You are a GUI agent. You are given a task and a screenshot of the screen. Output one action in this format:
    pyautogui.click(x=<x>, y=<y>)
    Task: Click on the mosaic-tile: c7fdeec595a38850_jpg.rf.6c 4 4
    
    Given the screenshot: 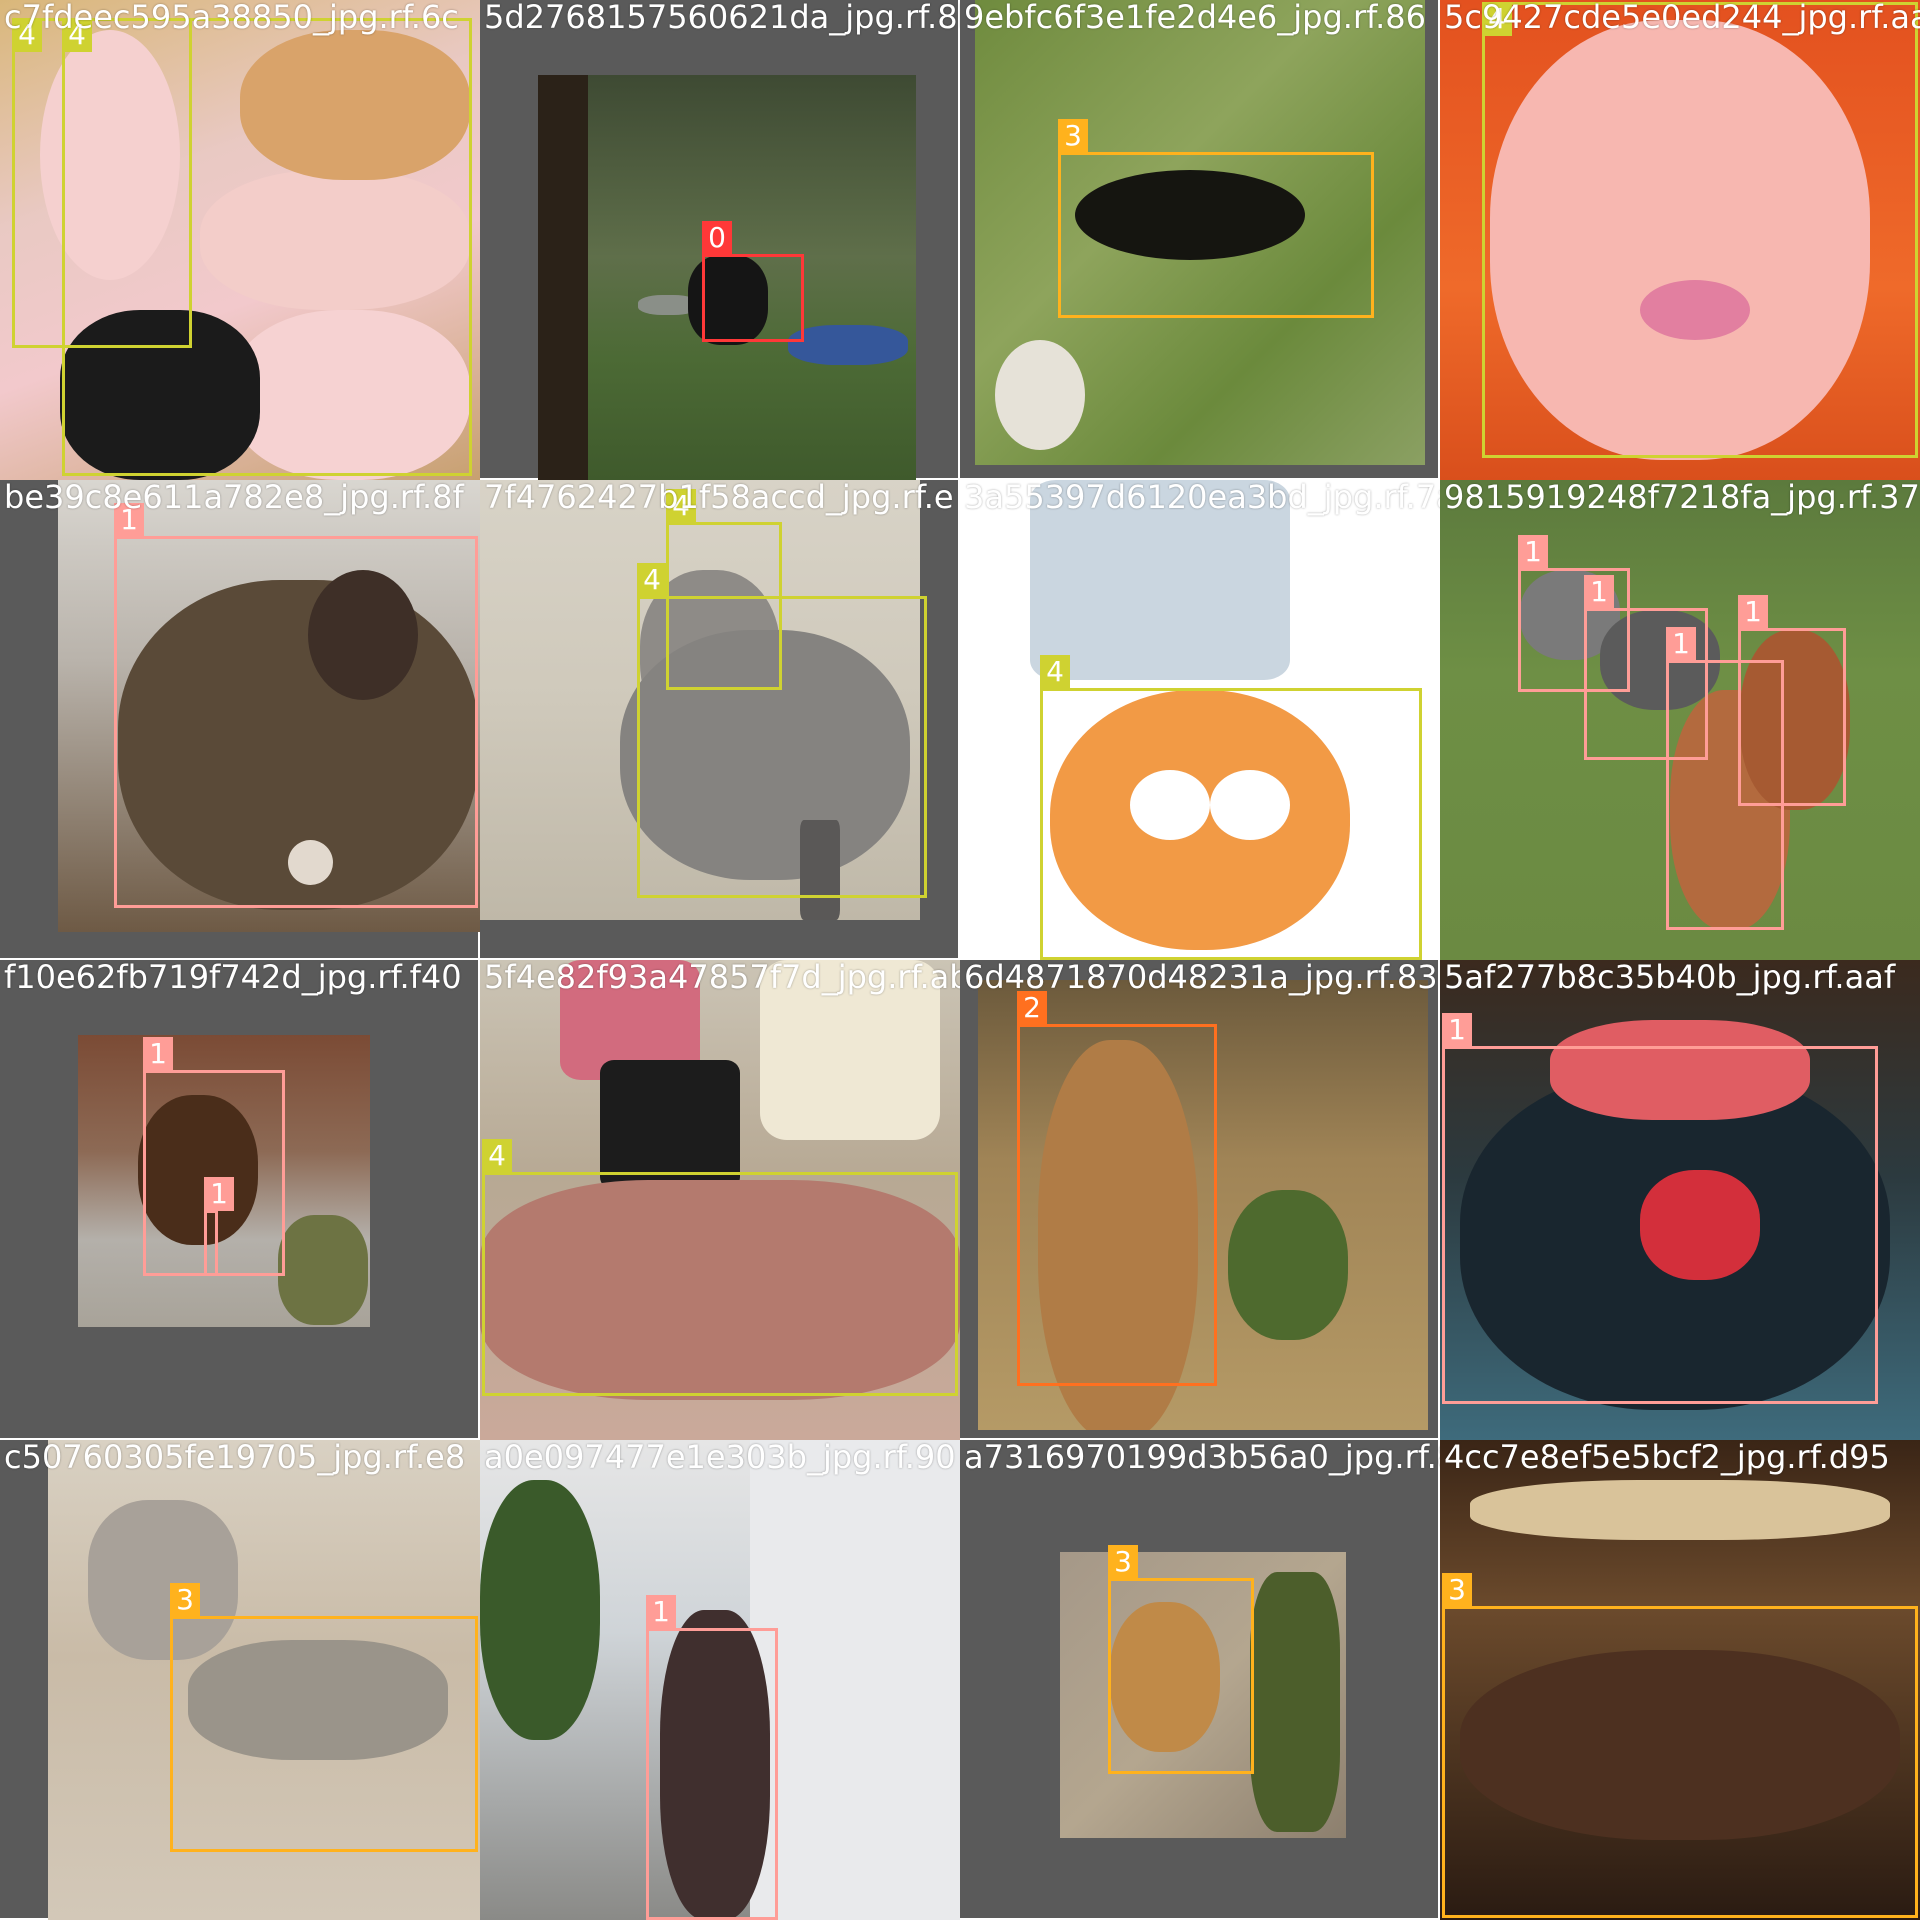 What is the action you would take?
    pyautogui.click(x=240, y=240)
    